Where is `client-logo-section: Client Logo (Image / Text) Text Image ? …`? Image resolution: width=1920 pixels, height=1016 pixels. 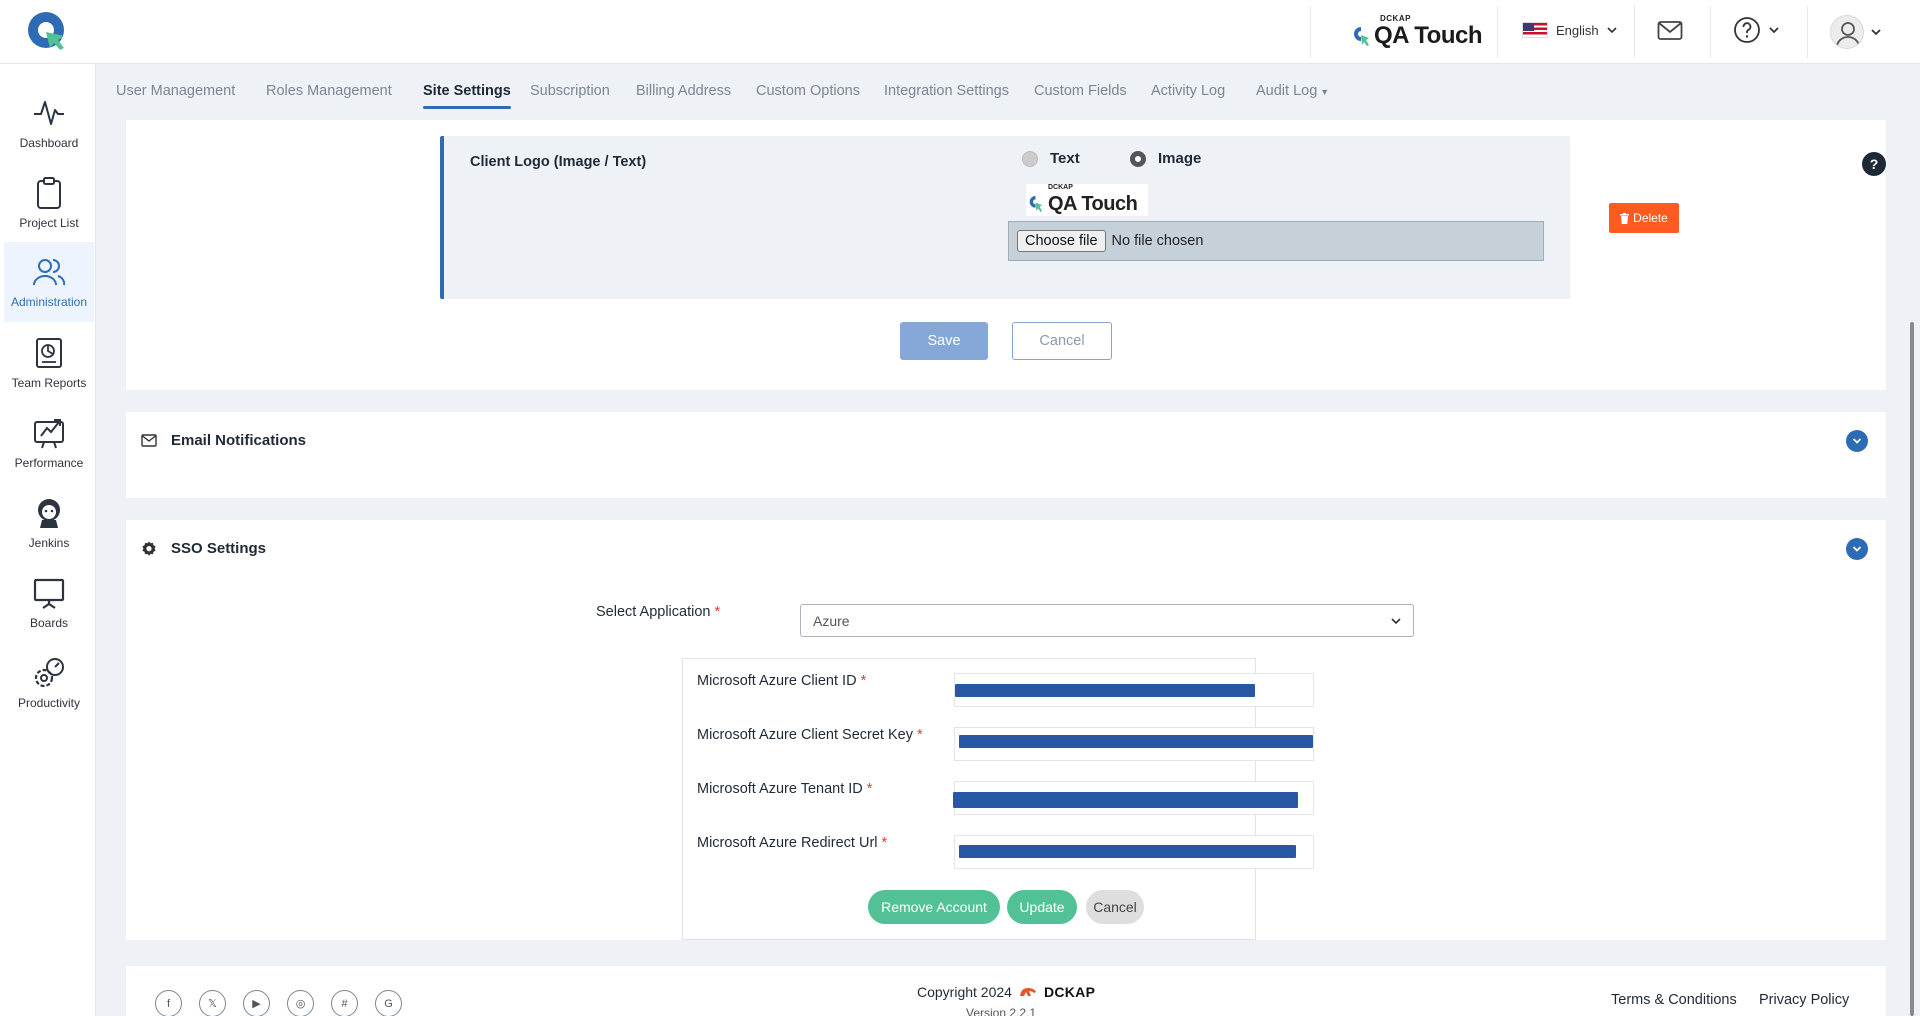
client-logo-section: Client Logo (Image / Text) Text Image ? … is located at coordinates (1163, 217).